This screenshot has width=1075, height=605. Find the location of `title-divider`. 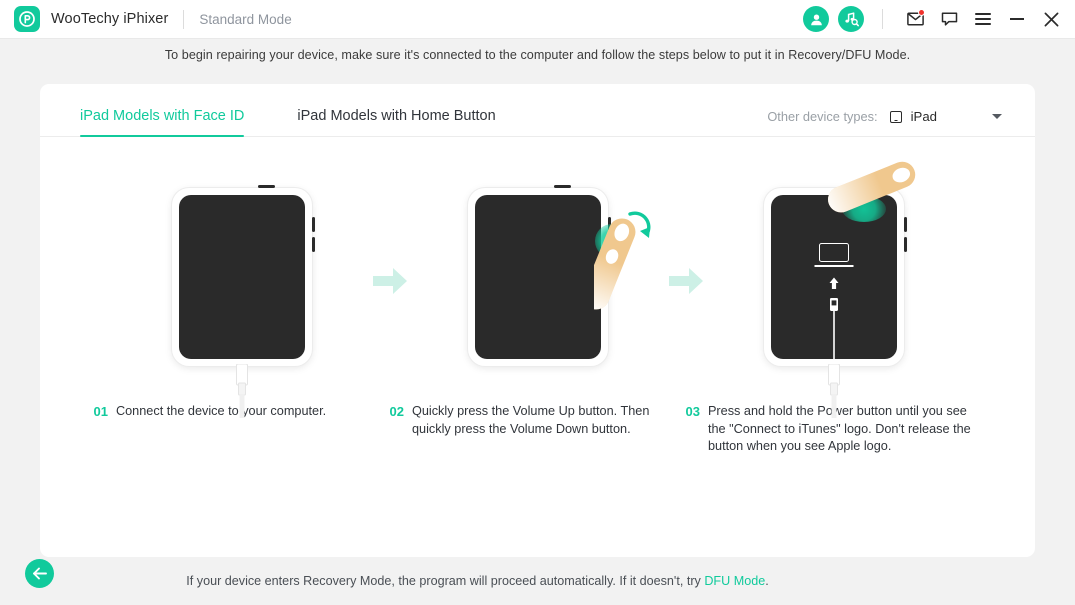

title-divider is located at coordinates (184, 19).